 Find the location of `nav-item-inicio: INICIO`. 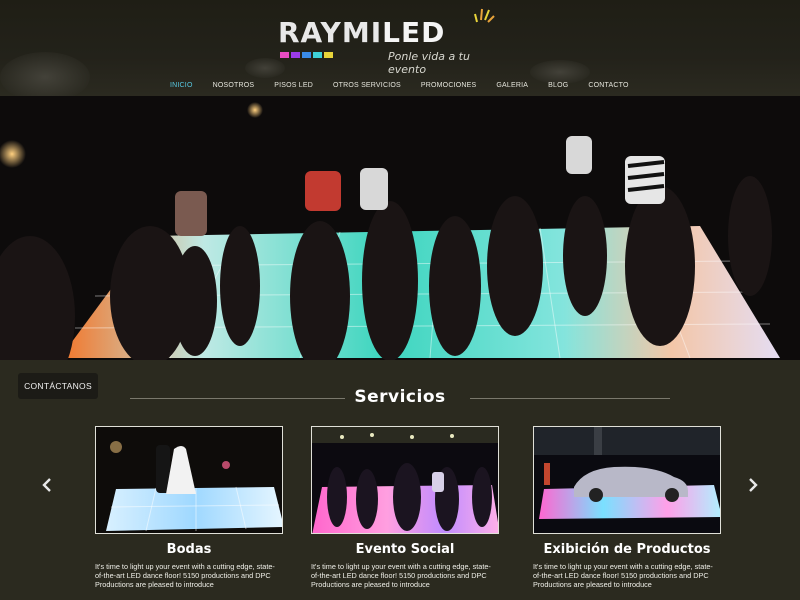

nav-item-inicio: INICIO is located at coordinates (181, 87).